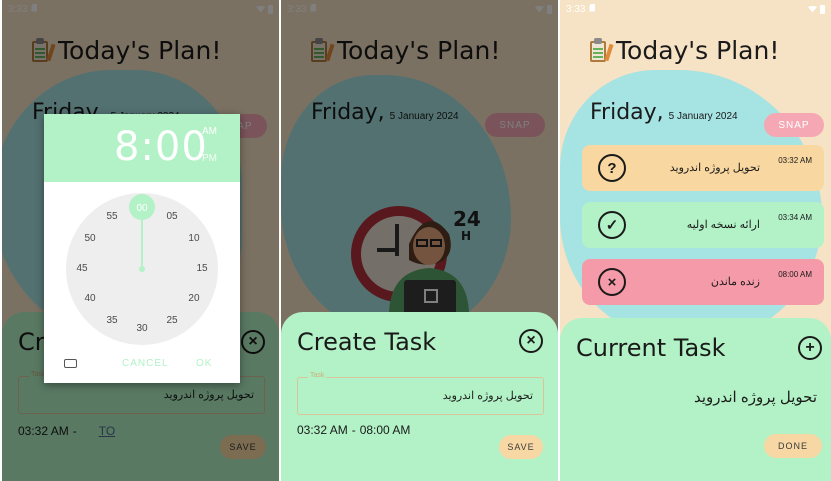 Image resolution: width=831 pixels, height=481 pixels. What do you see at coordinates (367, 342) in the screenshot?
I see `create-task-title: Create Task` at bounding box center [367, 342].